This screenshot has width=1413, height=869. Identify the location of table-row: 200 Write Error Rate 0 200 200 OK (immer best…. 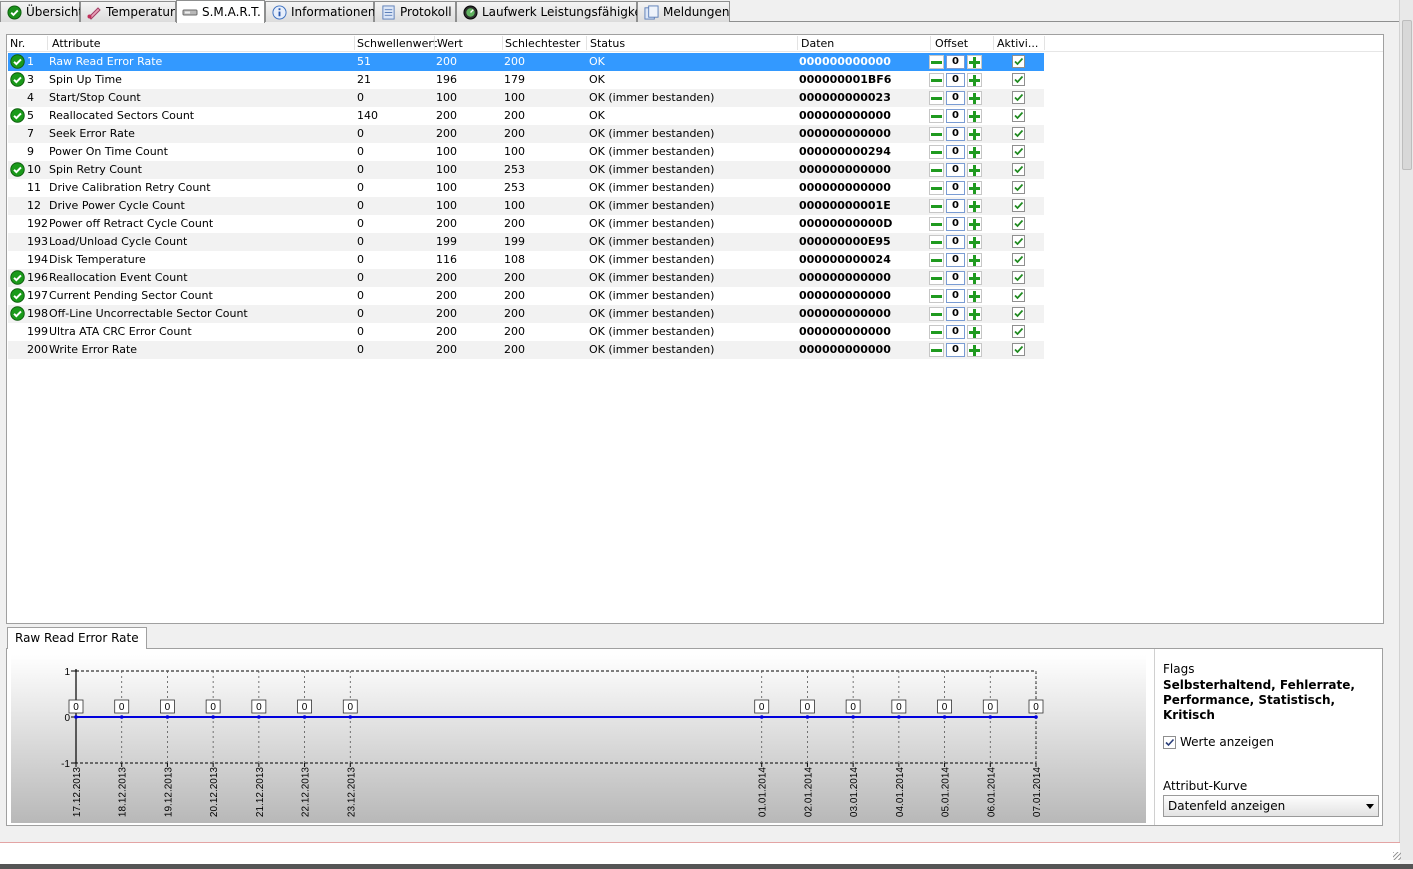
(526, 350).